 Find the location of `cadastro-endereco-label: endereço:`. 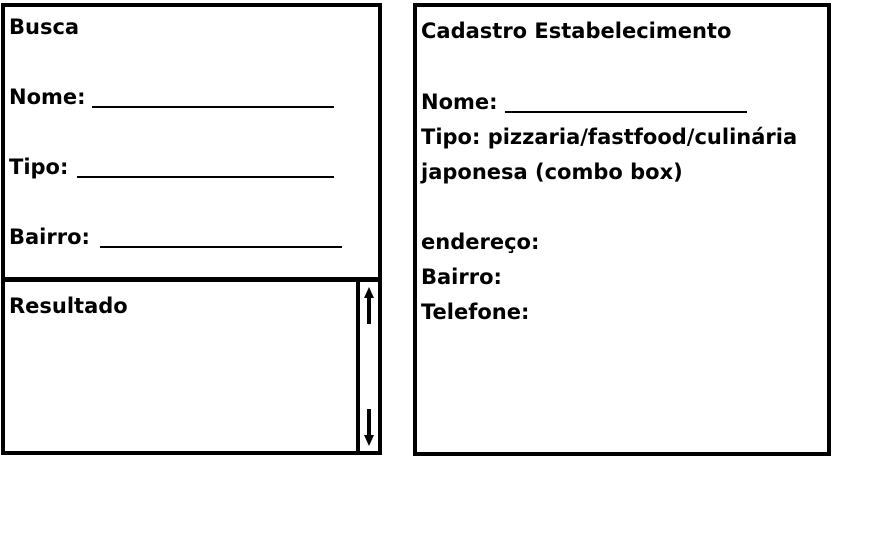

cadastro-endereco-label: endereço: is located at coordinates (480, 242).